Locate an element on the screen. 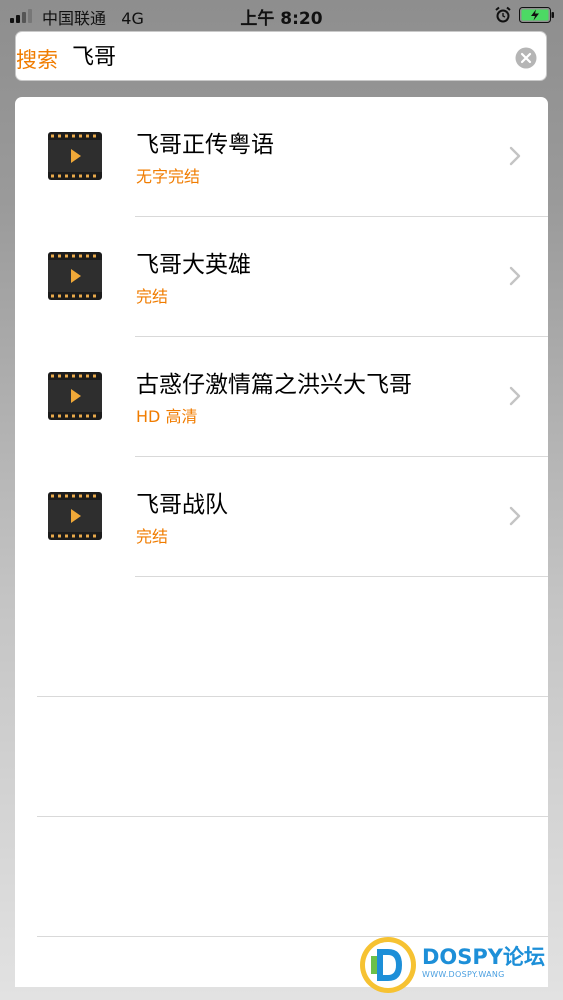  row-separator is located at coordinates (341, 576).